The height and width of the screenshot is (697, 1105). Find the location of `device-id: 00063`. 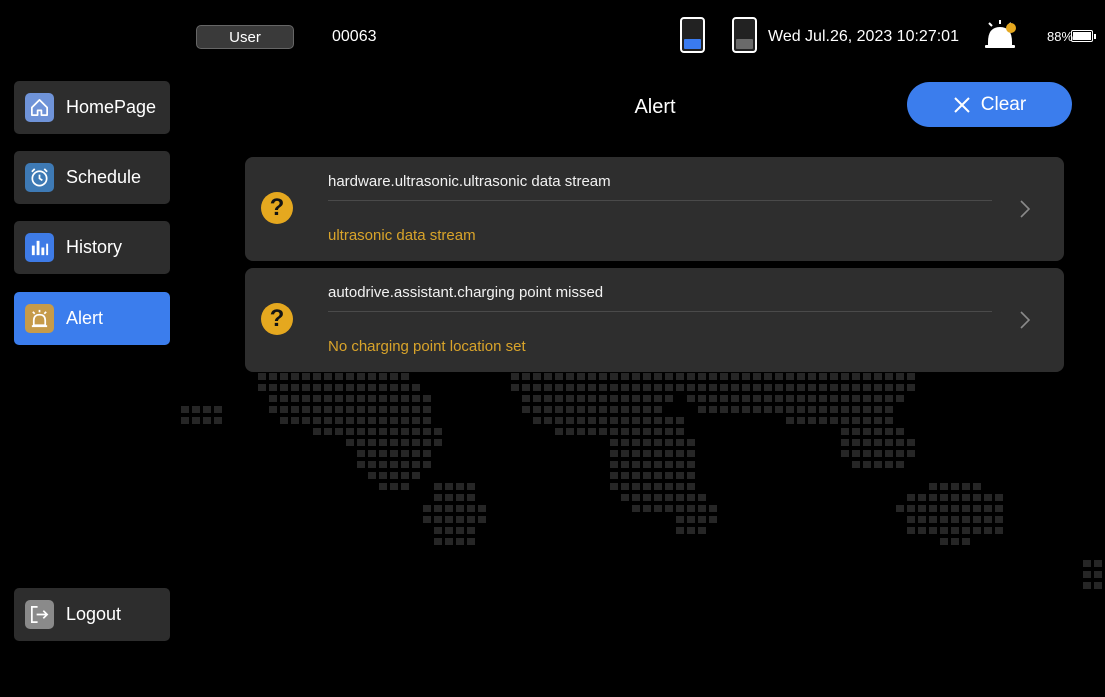

device-id: 00063 is located at coordinates (354, 36).